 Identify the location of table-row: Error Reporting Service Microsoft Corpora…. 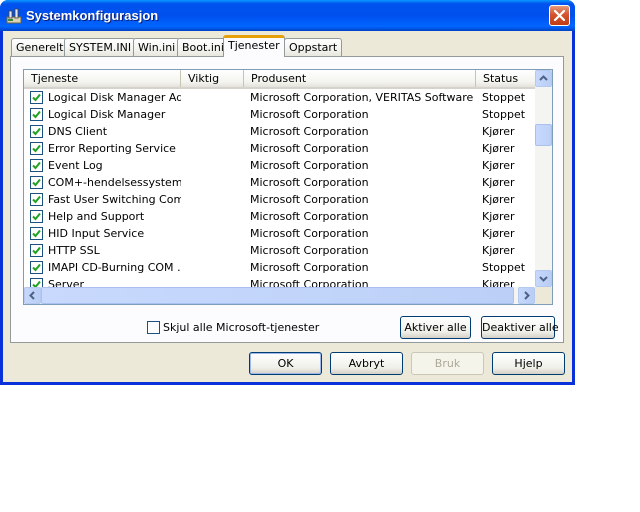
(279, 148).